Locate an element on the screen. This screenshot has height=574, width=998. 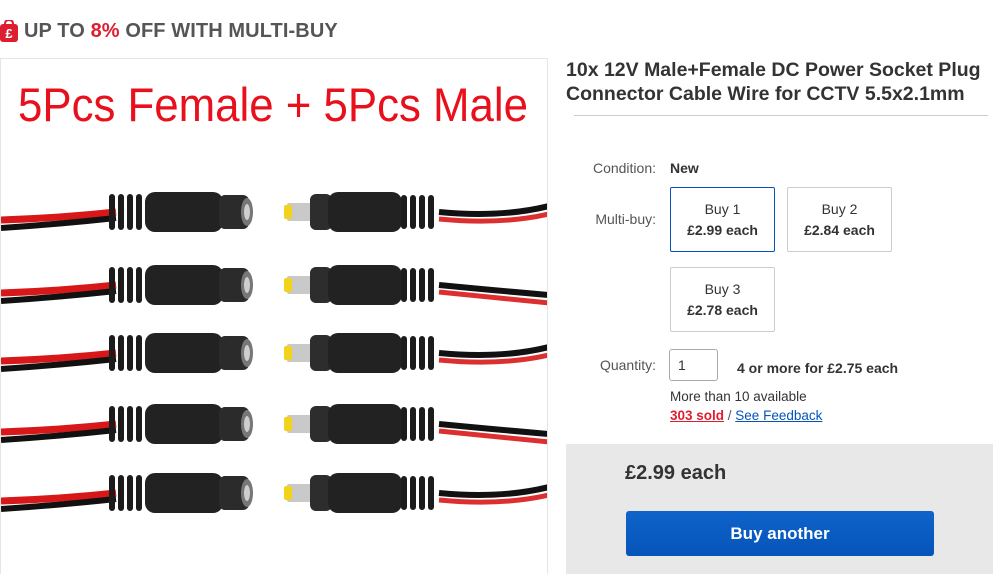
multibuy-option-price: £2.99 each is located at coordinates (722, 230).